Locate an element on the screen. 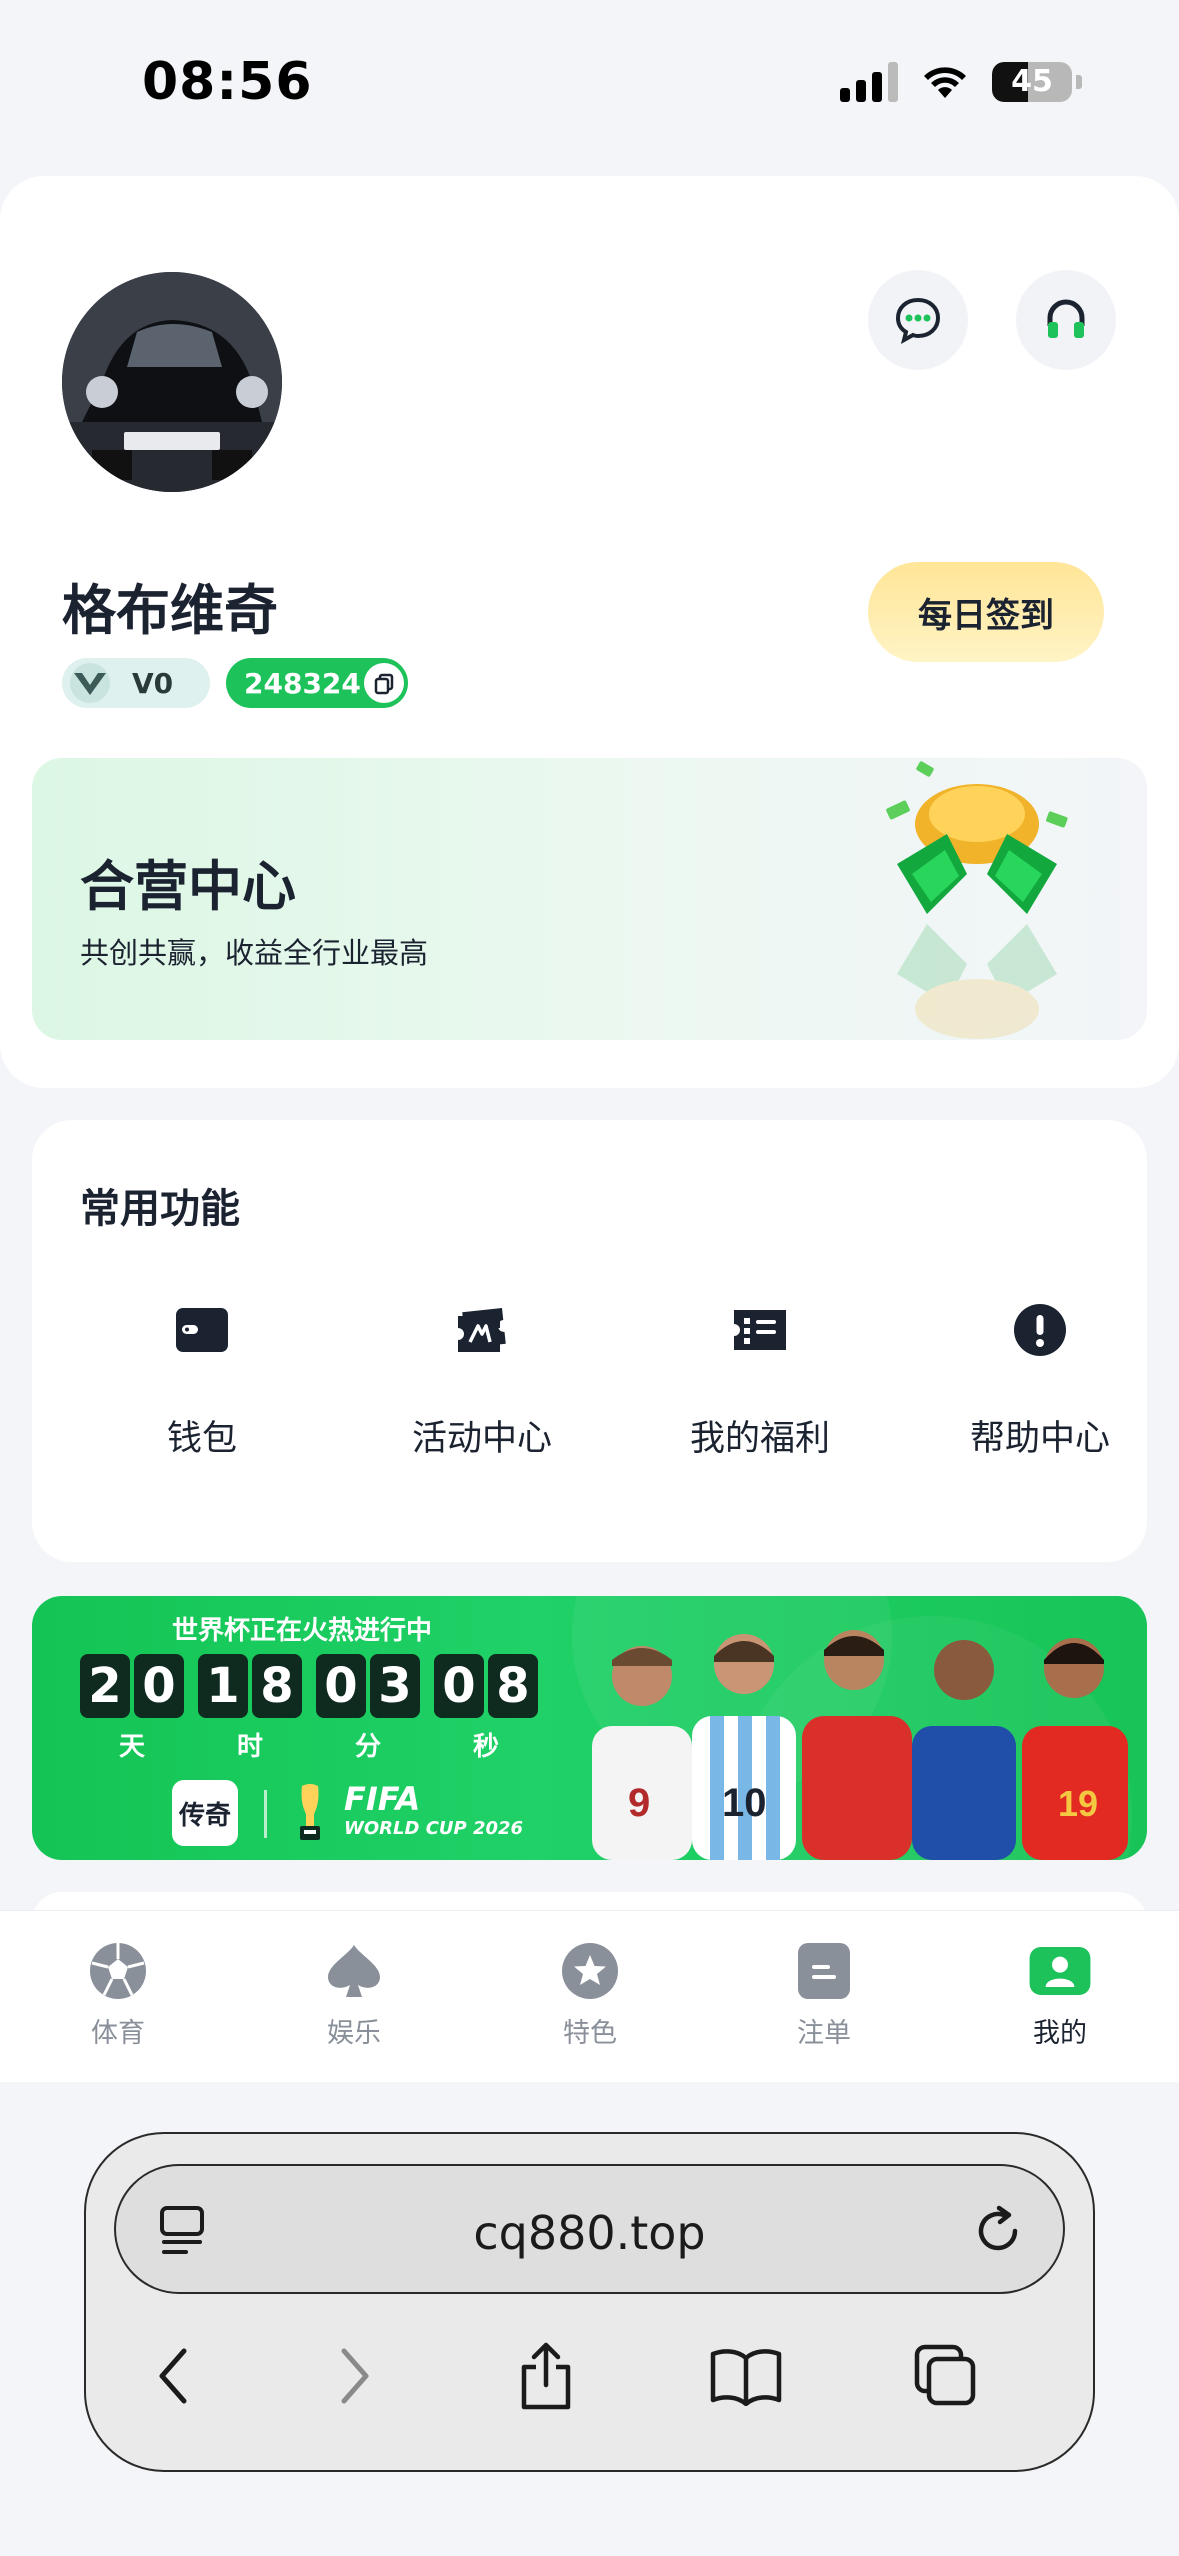 The height and width of the screenshot is (2556, 1179). tab-mine: 我的 is located at coordinates (1060, 1994).